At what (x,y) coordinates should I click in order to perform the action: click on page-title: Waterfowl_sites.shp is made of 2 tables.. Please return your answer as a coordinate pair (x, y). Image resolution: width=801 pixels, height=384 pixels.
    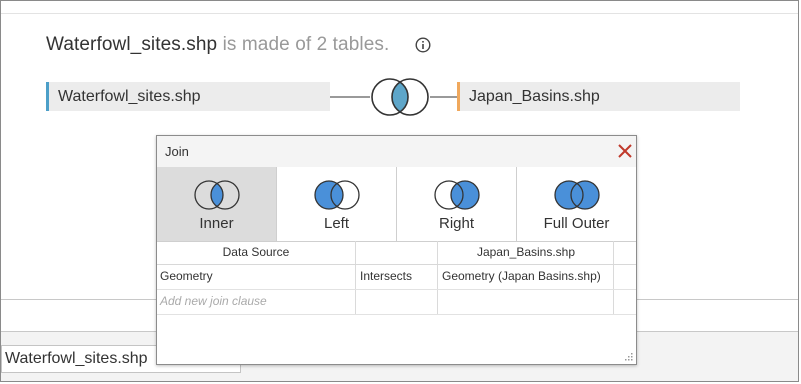
    Looking at the image, I should click on (217, 45).